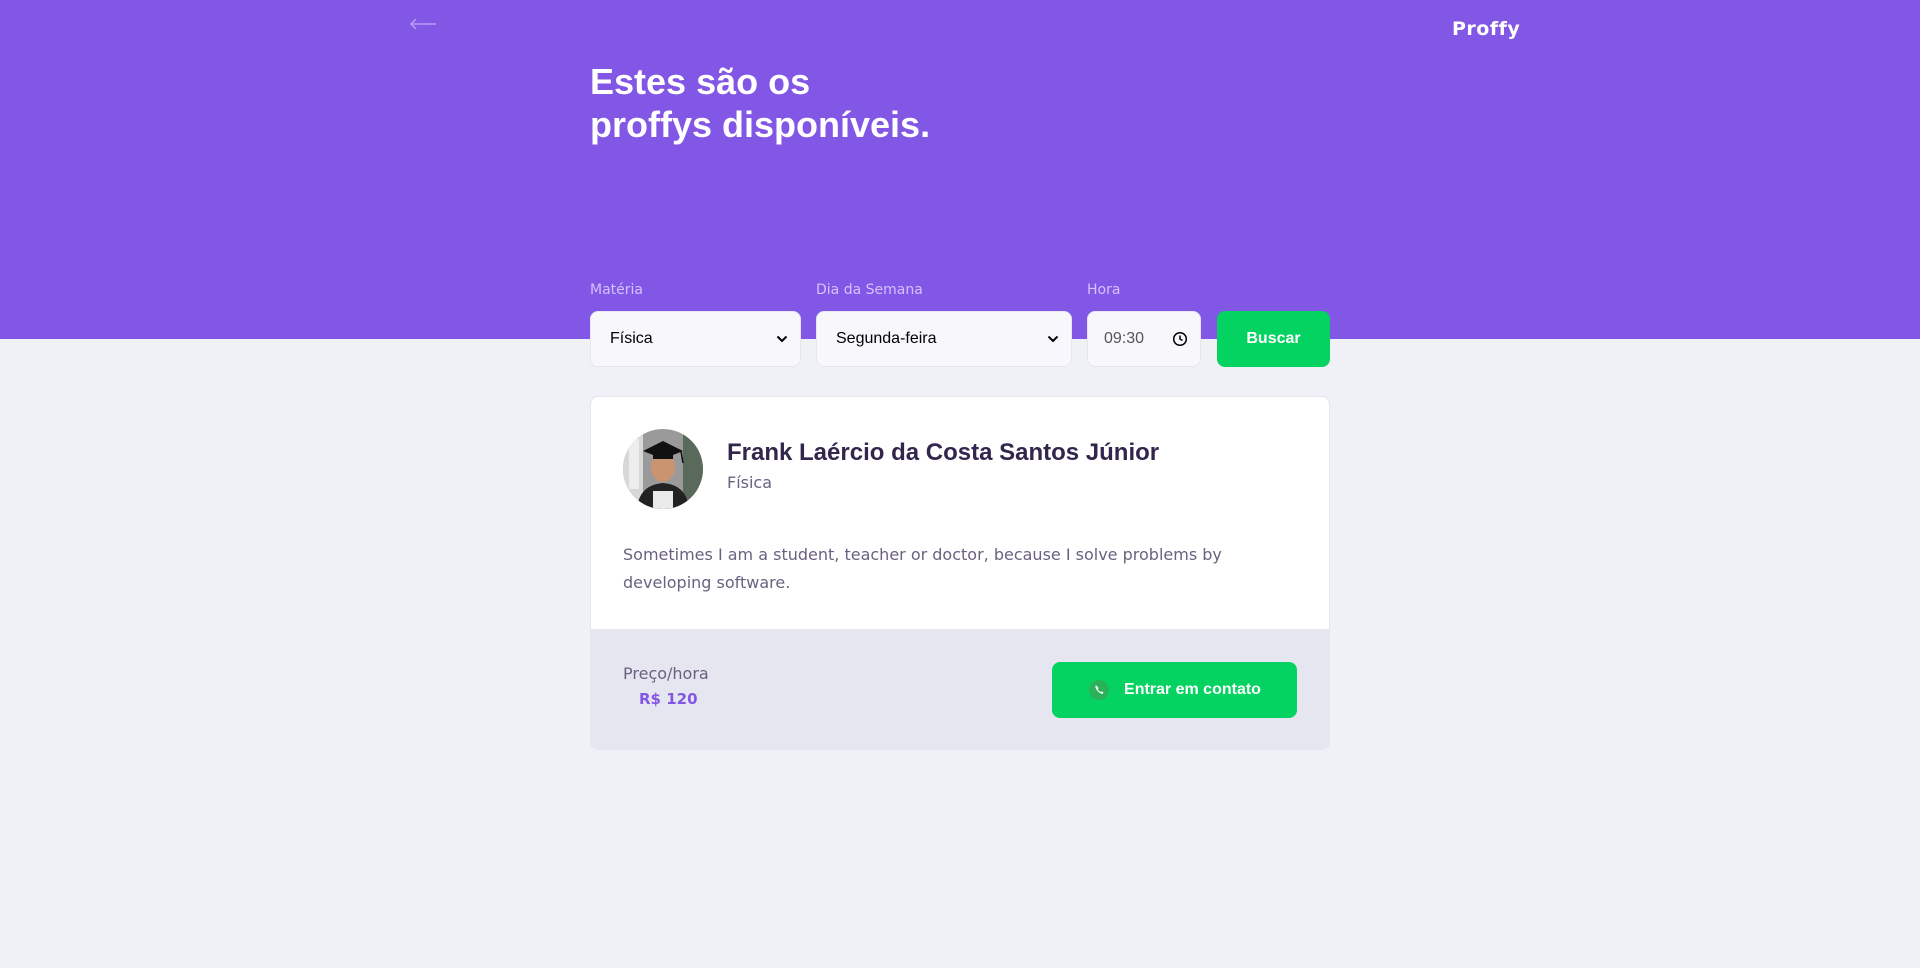 The image size is (1920, 968). I want to click on weekday-select-value: Segunda-feira, so click(886, 338).